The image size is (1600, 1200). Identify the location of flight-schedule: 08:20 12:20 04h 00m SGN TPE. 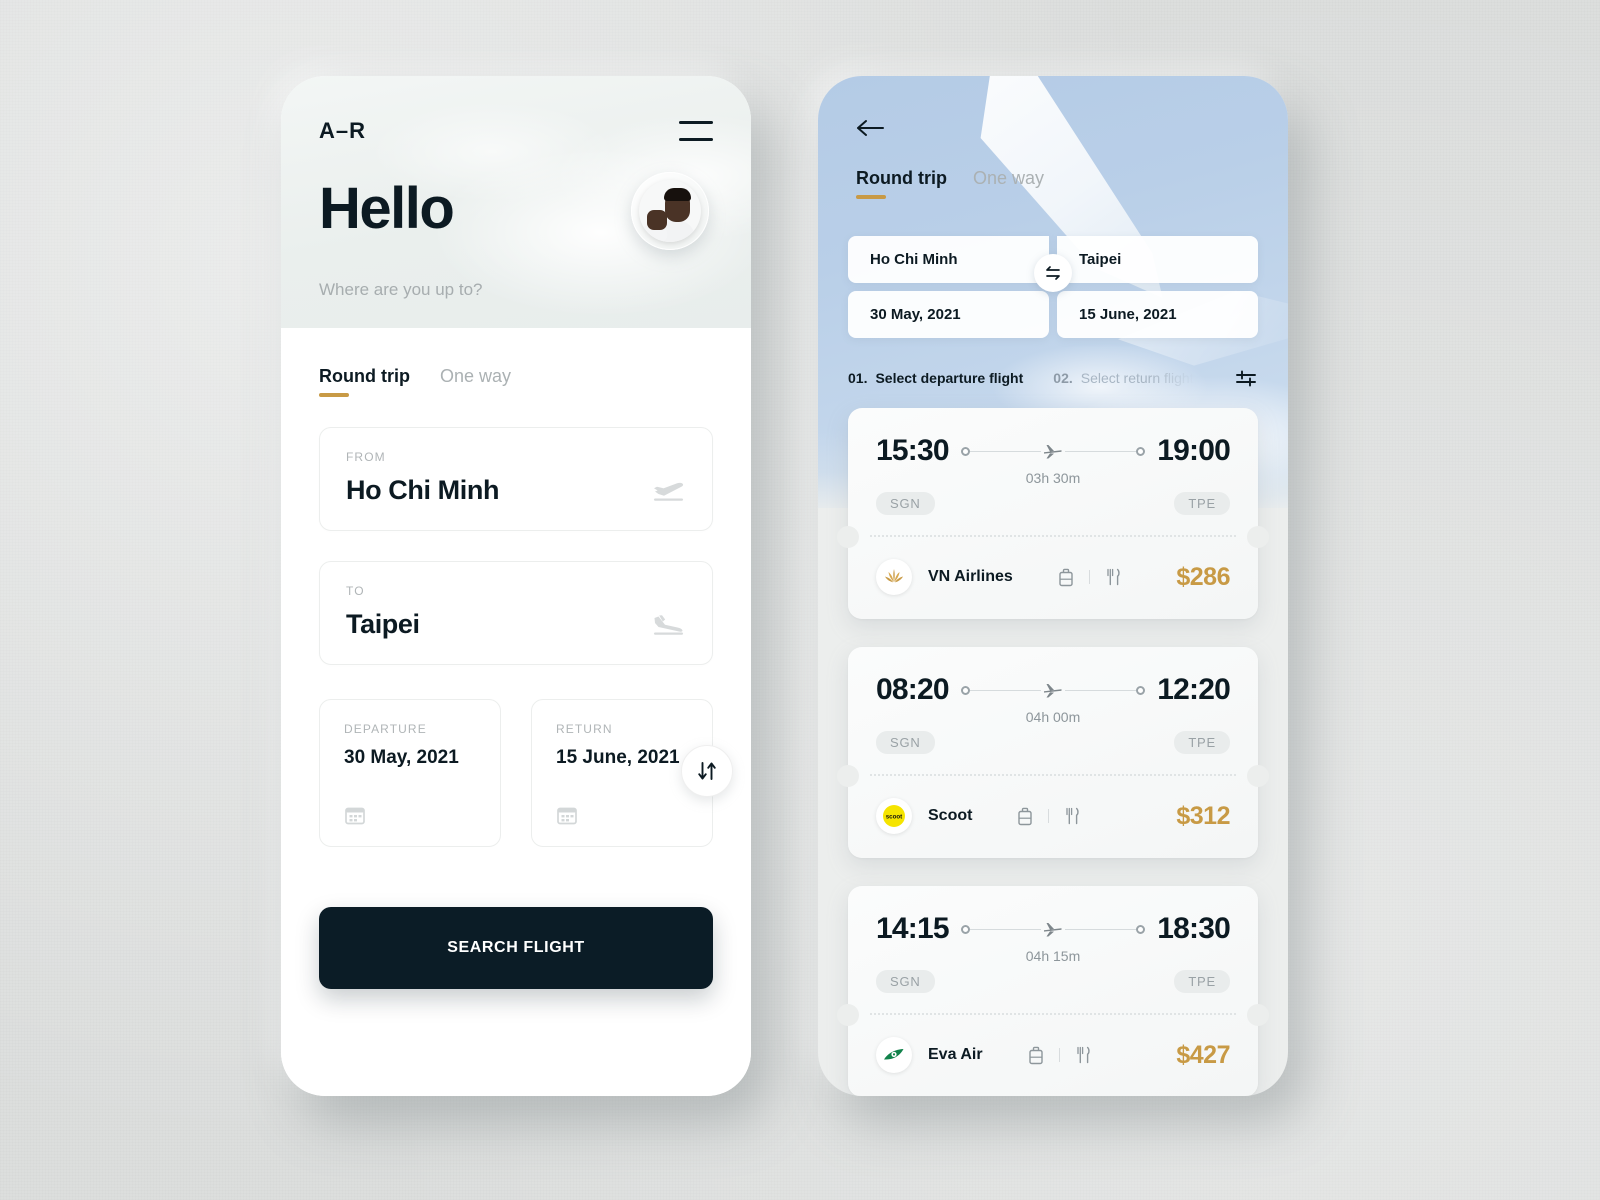
(1053, 710).